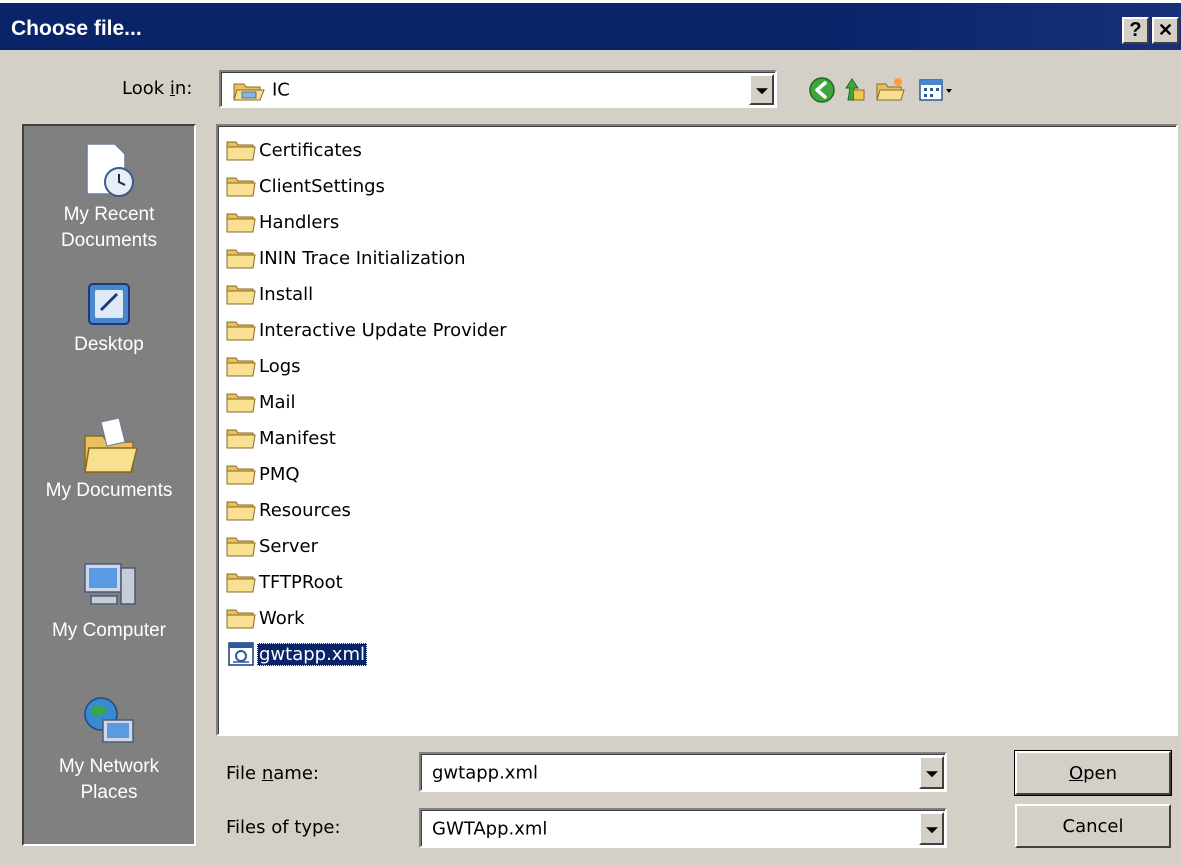  I want to click on close-button: ✕, so click(1165, 30).